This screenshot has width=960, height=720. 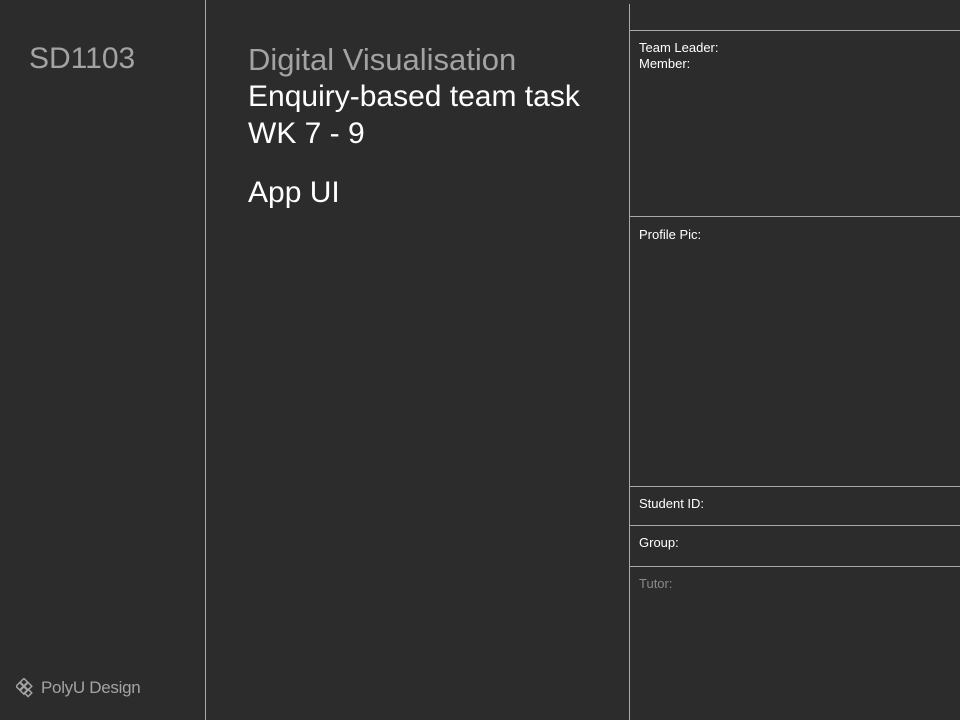 What do you see at coordinates (795, 216) in the screenshot?
I see `info-divider-profile` at bounding box center [795, 216].